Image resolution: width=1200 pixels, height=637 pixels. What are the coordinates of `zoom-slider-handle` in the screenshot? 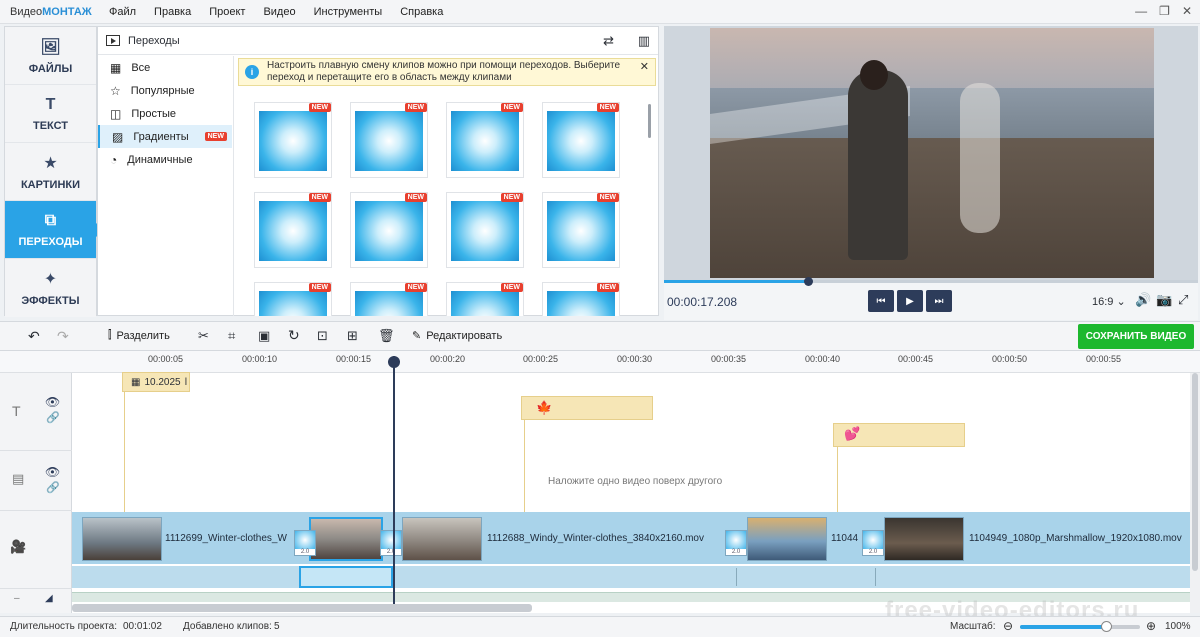 It's located at (1107, 626).